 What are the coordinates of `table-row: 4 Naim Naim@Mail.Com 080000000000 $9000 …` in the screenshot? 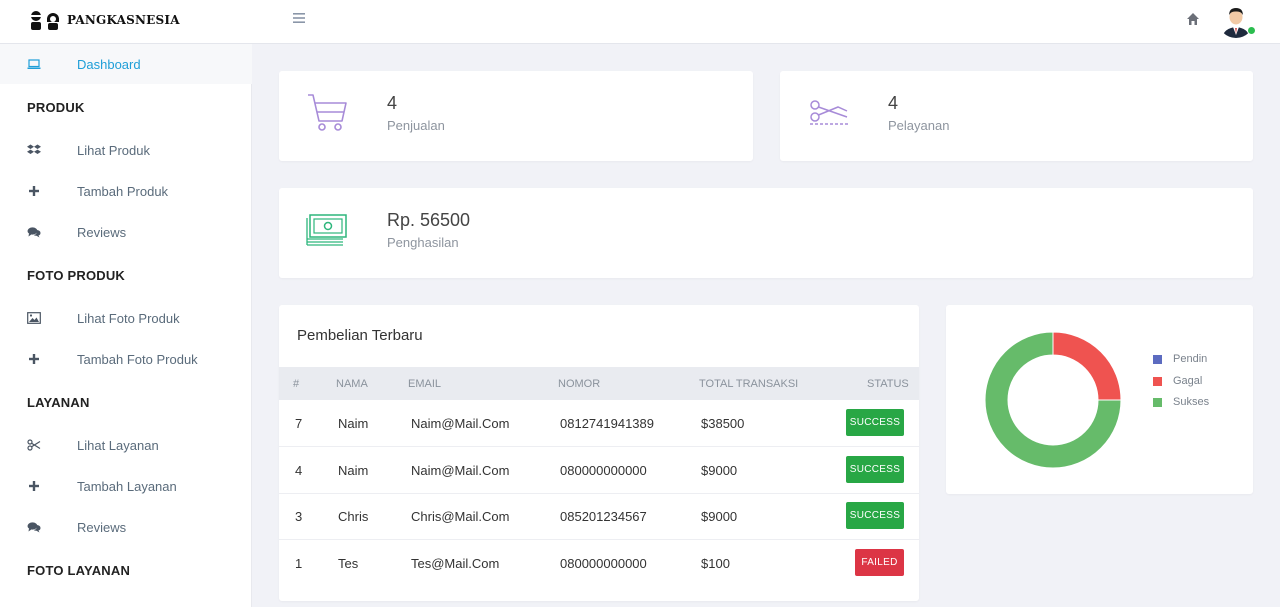 It's located at (599, 470).